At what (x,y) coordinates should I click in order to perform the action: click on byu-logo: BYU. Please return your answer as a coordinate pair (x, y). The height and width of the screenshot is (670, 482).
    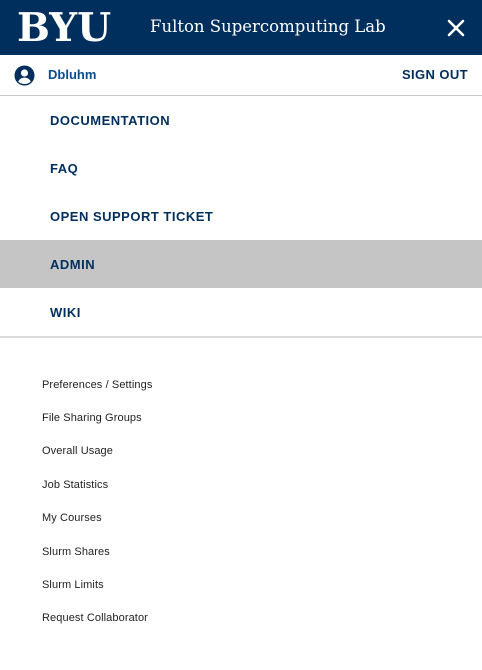
    Looking at the image, I should click on (64, 28).